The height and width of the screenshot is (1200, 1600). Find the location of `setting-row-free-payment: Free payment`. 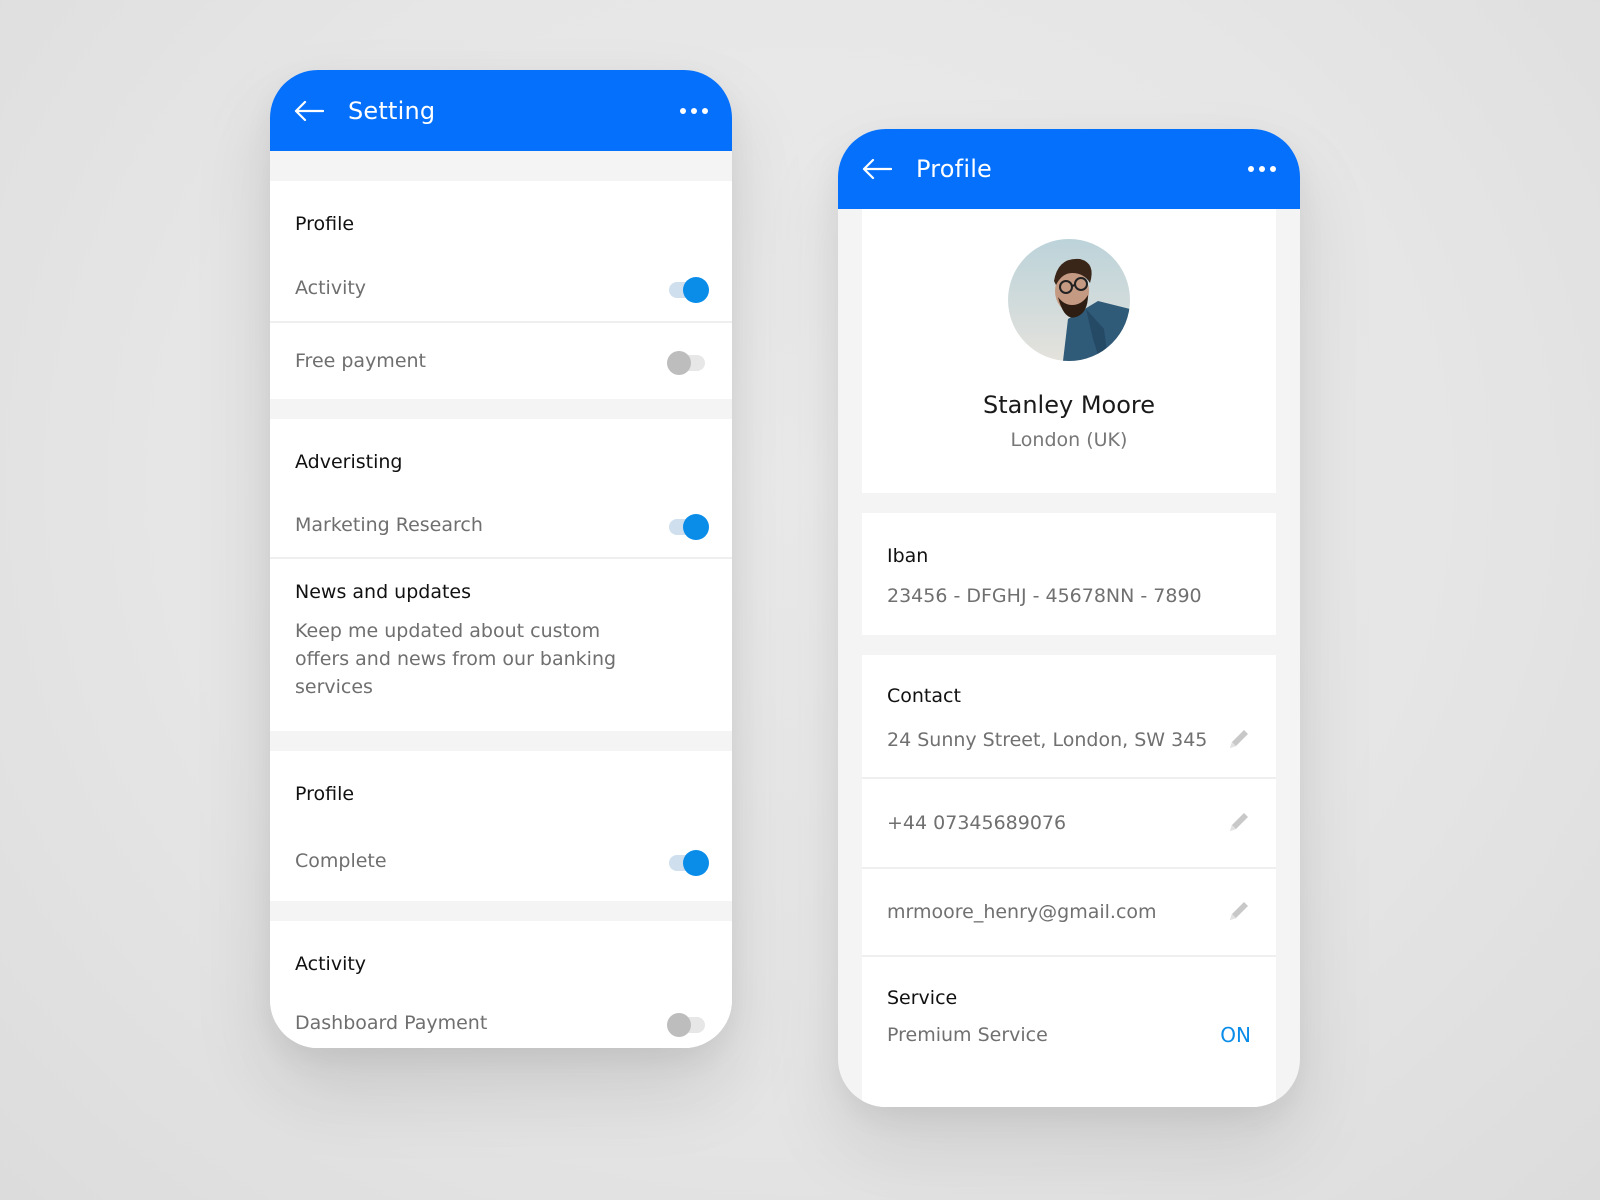

setting-row-free-payment: Free payment is located at coordinates (501, 361).